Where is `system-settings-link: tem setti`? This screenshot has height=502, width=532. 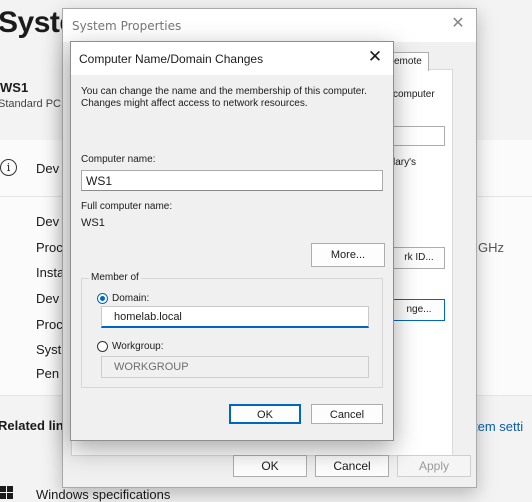
system-settings-link: tem setti is located at coordinates (498, 426).